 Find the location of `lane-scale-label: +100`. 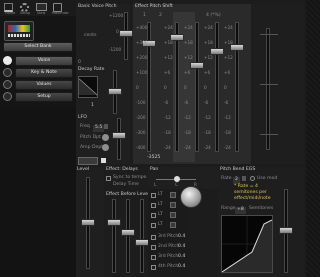

lane-scale-label: +100 is located at coordinates (142, 72).